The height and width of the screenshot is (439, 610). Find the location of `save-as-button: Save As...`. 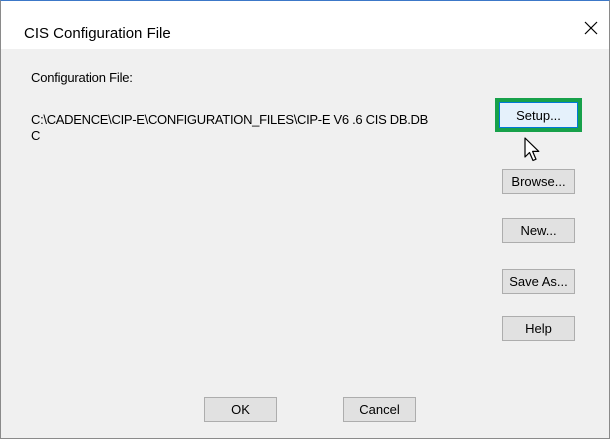

save-as-button: Save As... is located at coordinates (538, 281).